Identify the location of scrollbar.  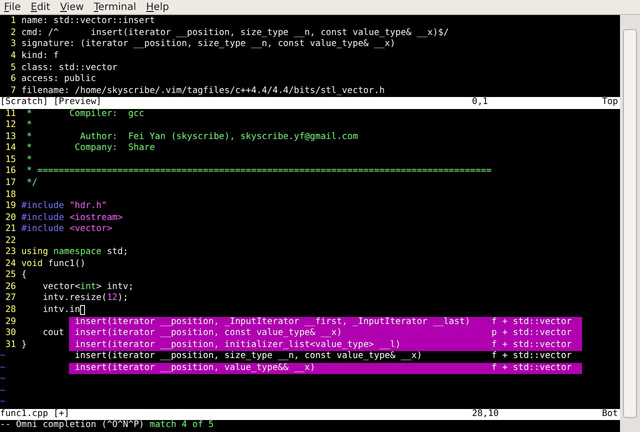
(630, 223).